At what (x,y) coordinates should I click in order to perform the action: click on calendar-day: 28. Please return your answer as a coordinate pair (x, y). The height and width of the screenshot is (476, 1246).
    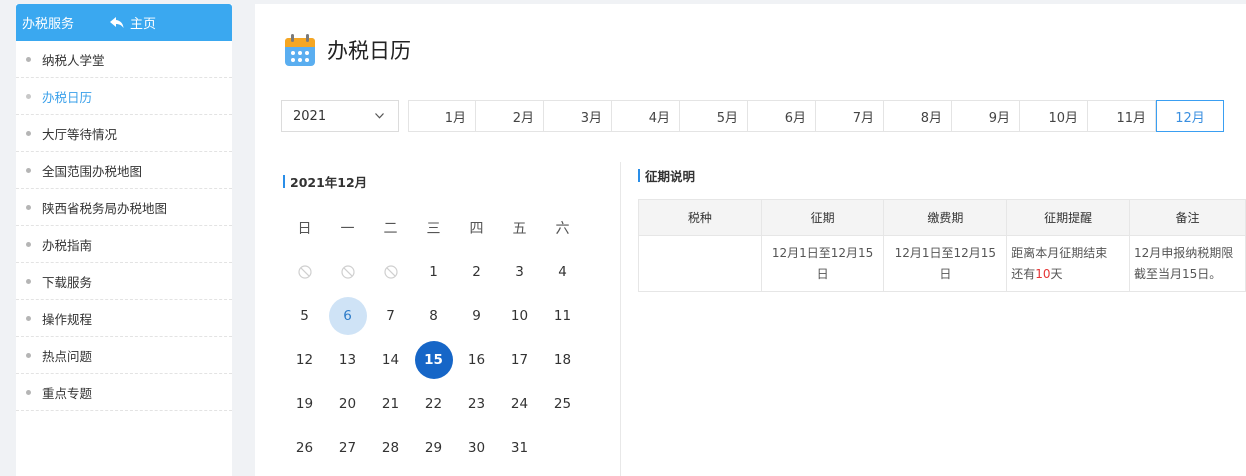
    Looking at the image, I should click on (390, 448).